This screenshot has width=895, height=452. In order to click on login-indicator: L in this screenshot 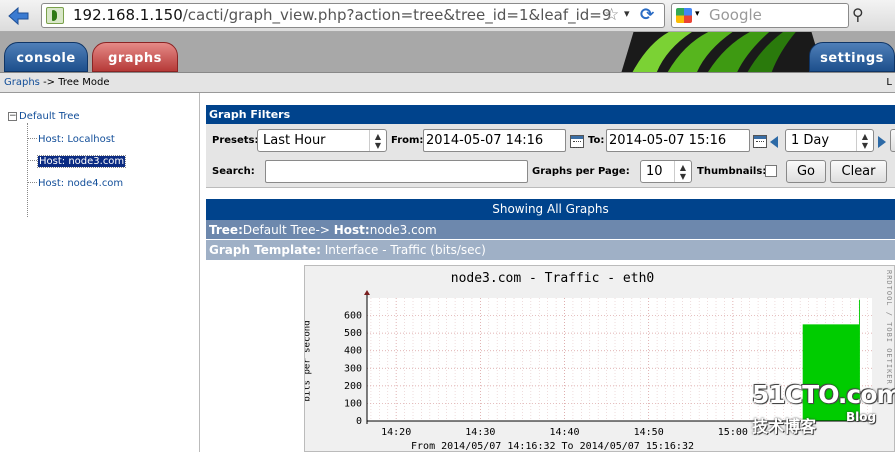, I will do `click(889, 82)`.